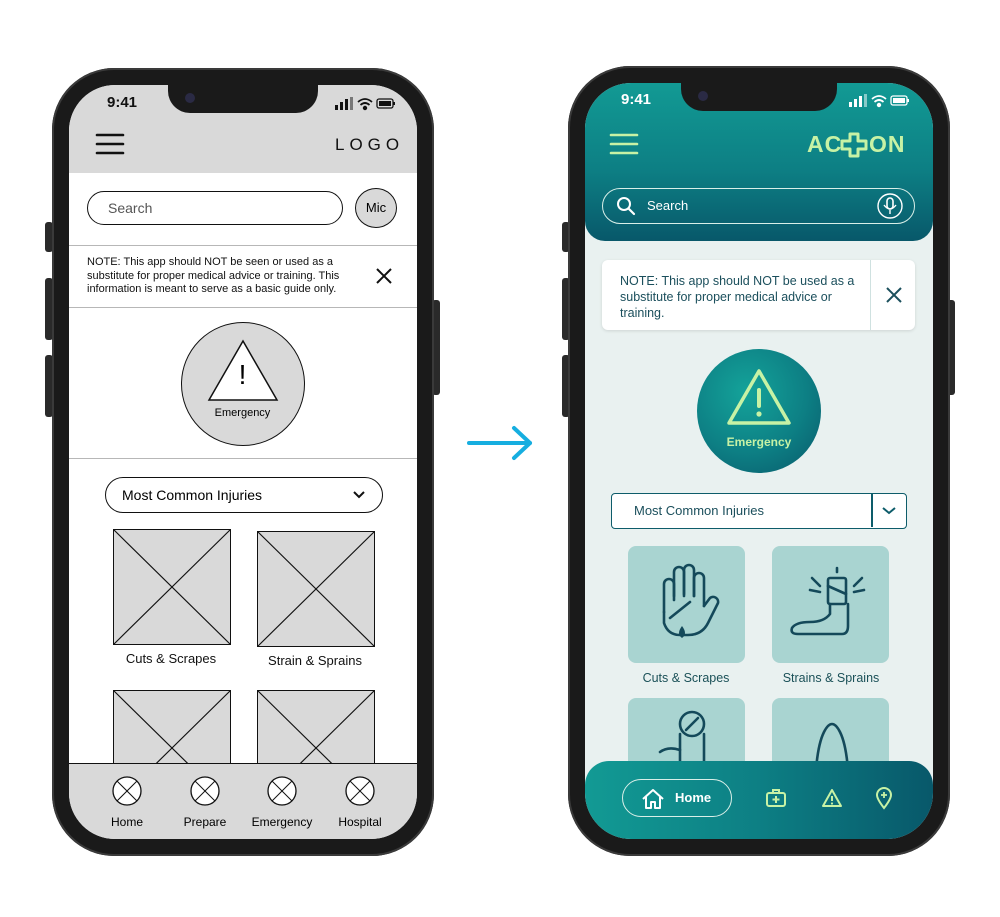 This screenshot has height=917, width=1000. I want to click on nav-label: Prepare, so click(205, 822).